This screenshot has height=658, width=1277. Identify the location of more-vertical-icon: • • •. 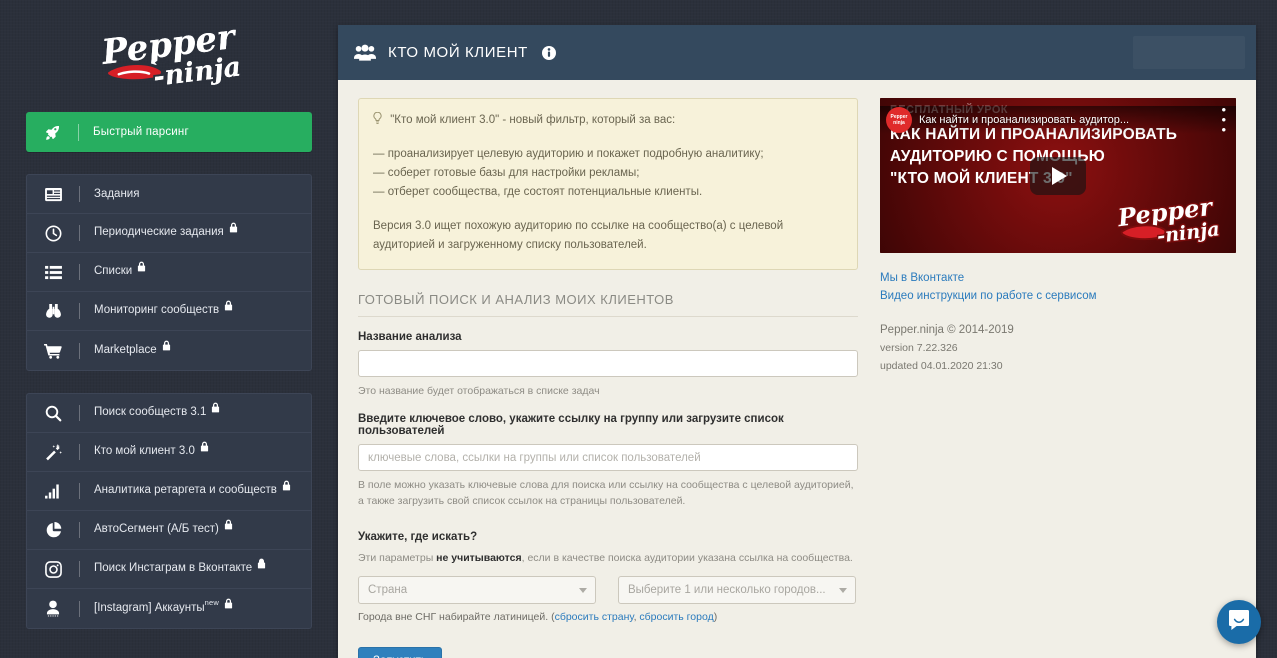
(1223, 120).